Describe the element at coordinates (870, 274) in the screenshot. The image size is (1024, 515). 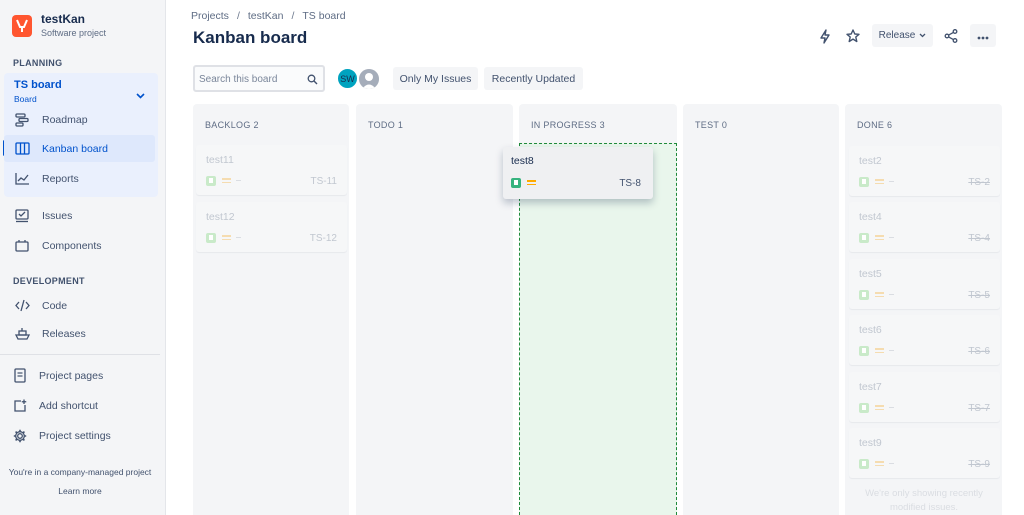
I see `card-title: test5` at that location.